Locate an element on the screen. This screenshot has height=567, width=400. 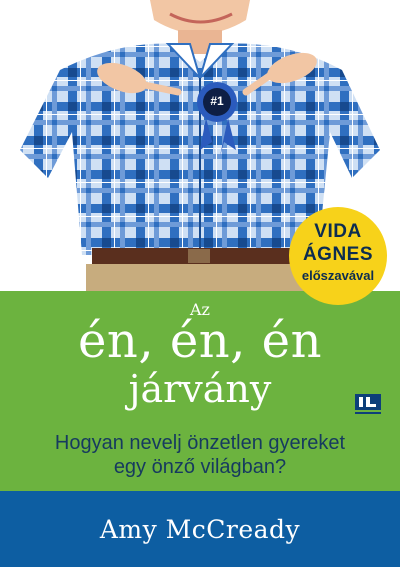
badge-line-1: VIDA is located at coordinates (338, 231).